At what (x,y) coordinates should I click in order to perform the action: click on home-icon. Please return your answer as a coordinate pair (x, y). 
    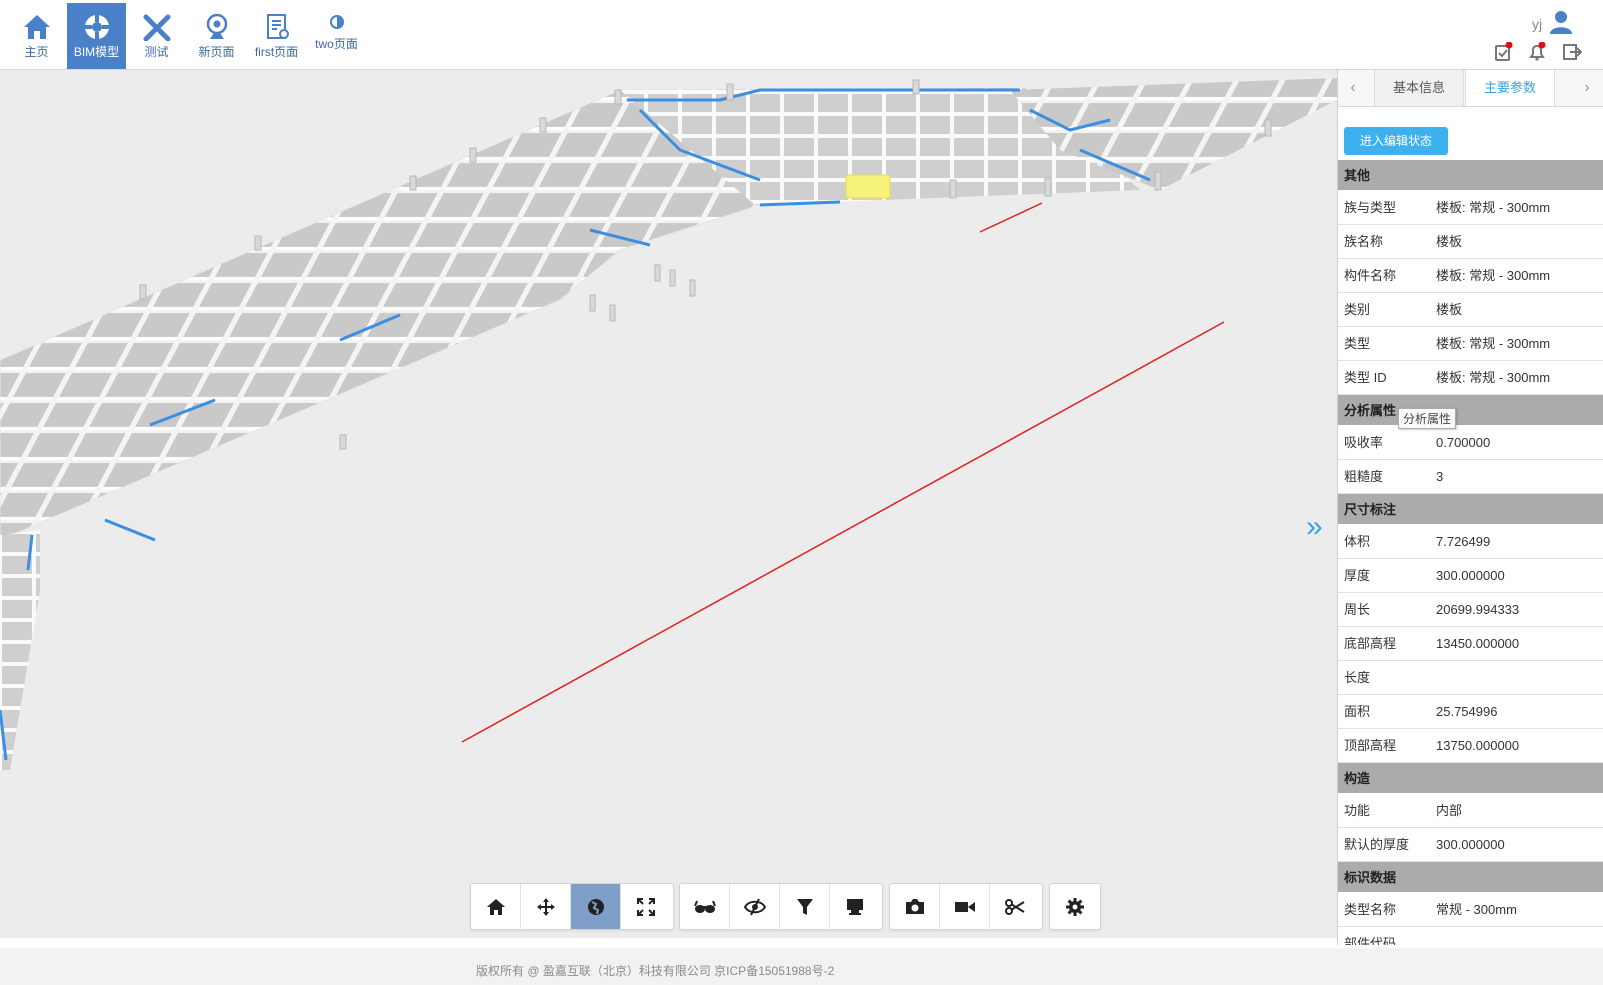
    Looking at the image, I should click on (36, 27).